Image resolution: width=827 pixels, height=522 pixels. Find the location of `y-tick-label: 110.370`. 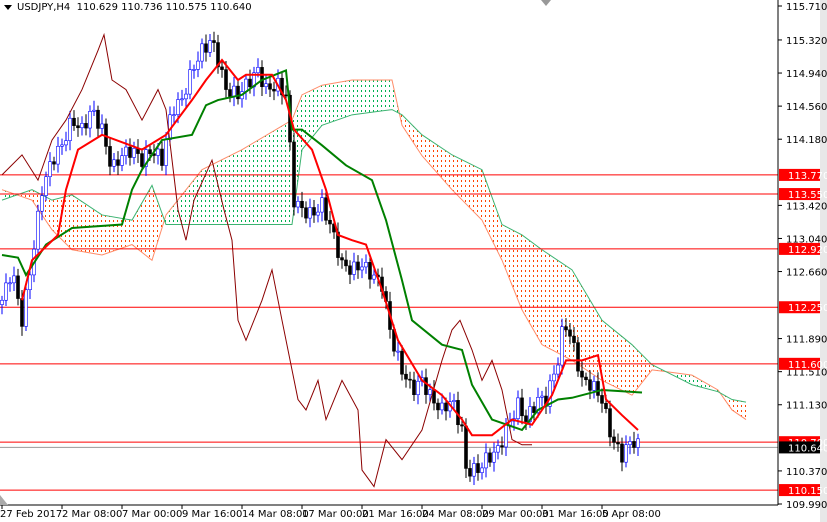

y-tick-label: 110.370 is located at coordinates (806, 472).